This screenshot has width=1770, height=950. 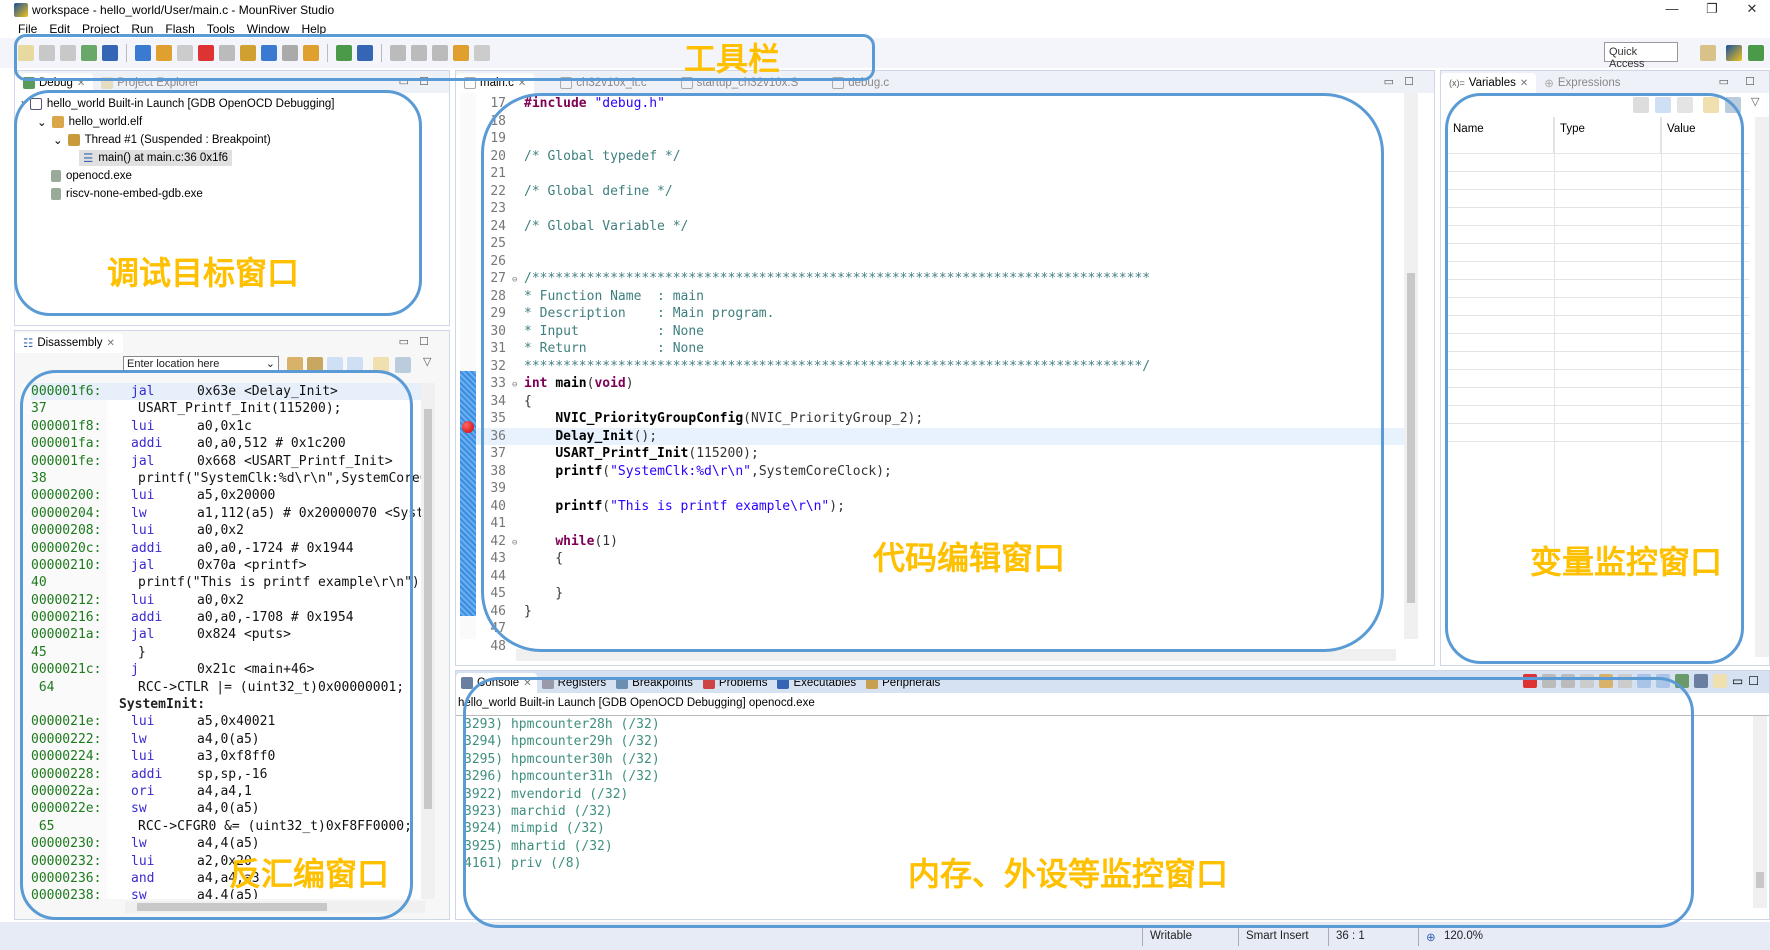 I want to click on disassembly-line: 00000228: addi sp,sp,-16, so click(x=226, y=774).